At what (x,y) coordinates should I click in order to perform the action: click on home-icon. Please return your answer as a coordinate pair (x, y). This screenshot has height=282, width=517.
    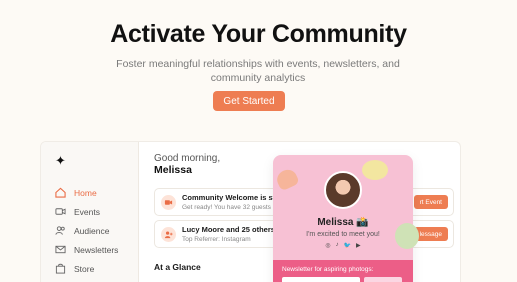
    Looking at the image, I should click on (60, 192).